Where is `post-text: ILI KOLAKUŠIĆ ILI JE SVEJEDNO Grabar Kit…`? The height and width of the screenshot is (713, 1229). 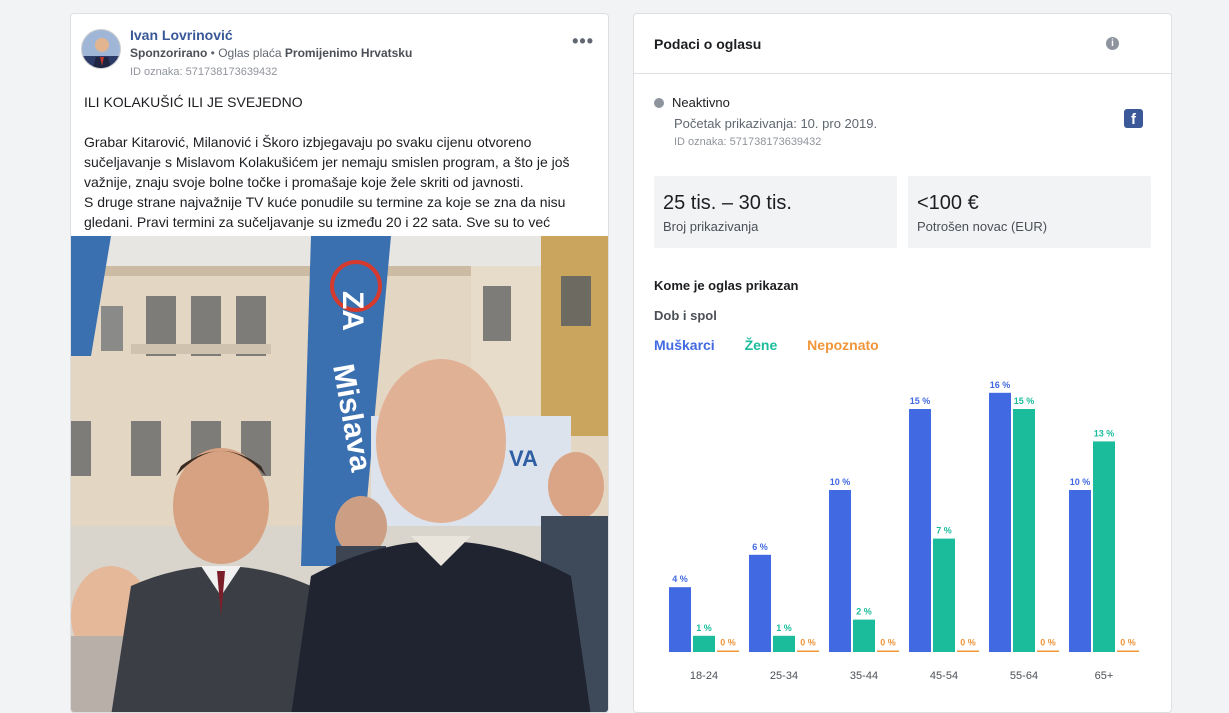 post-text: ILI KOLAKUŠIĆ ILI JE SVEJEDNO Grabar Kit… is located at coordinates (339, 162).